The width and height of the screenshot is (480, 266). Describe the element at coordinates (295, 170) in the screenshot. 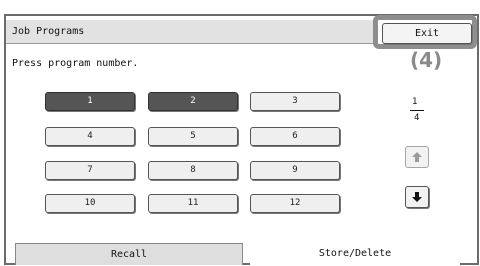

I see `program-button-9: 9` at that location.